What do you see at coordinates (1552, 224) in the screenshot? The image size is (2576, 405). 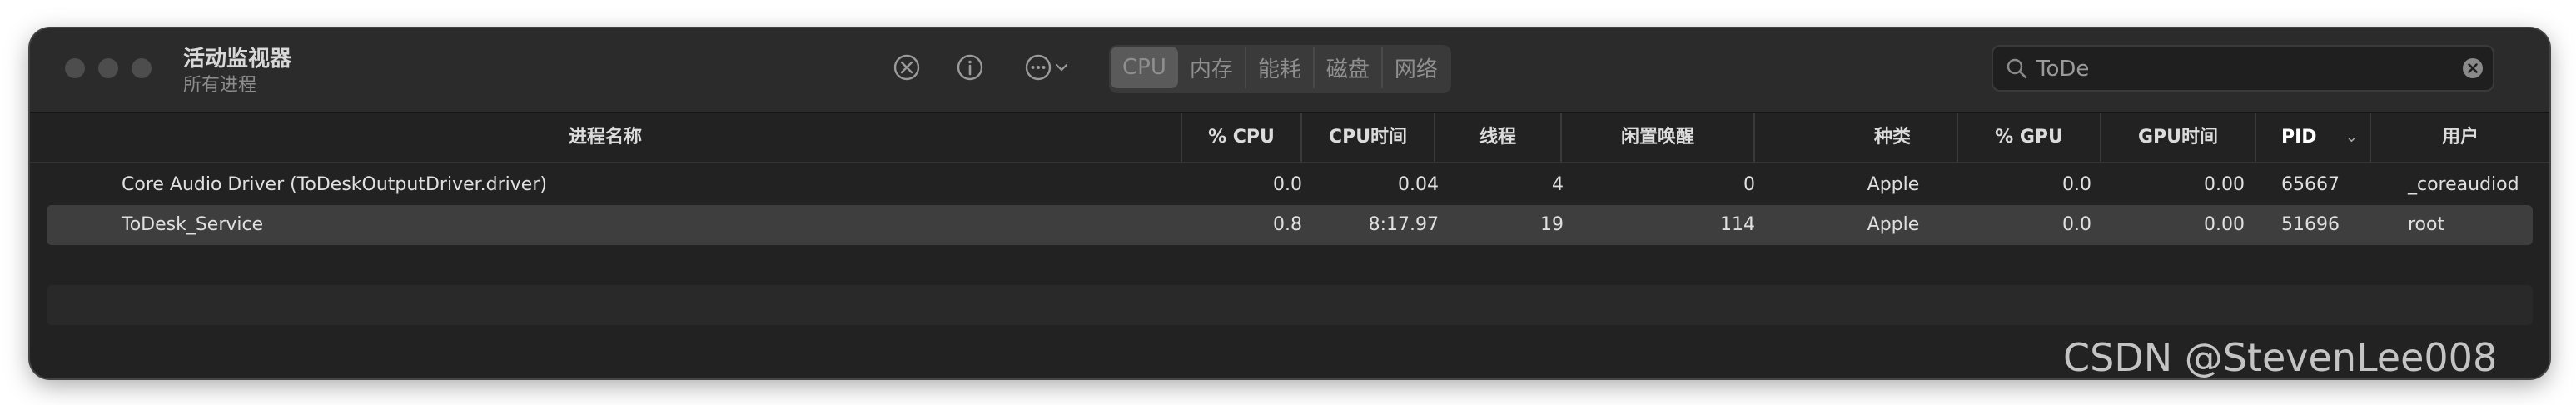 I see `cell-threads: 19` at bounding box center [1552, 224].